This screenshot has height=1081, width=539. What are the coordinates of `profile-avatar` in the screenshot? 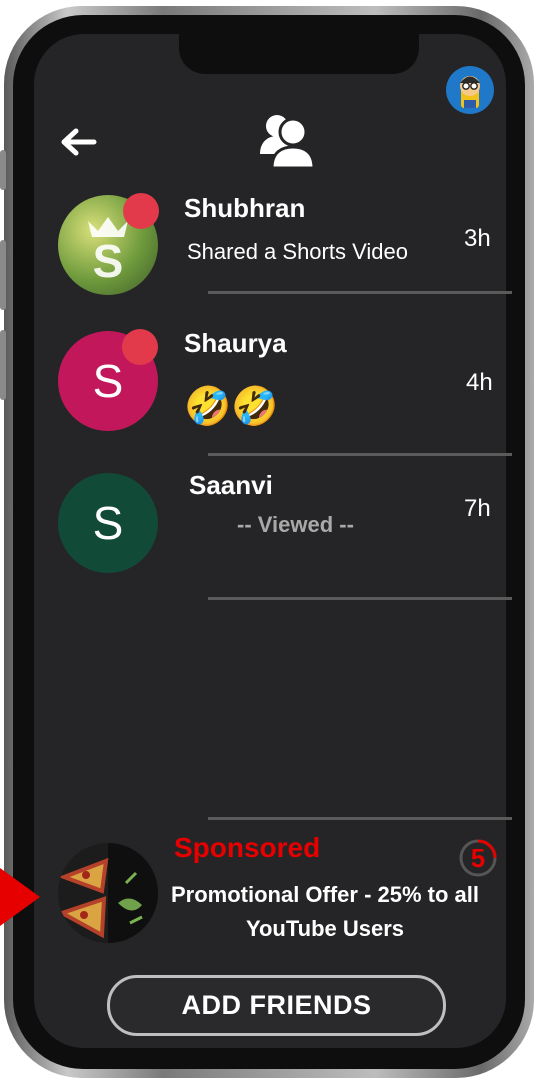 It's located at (470, 90).